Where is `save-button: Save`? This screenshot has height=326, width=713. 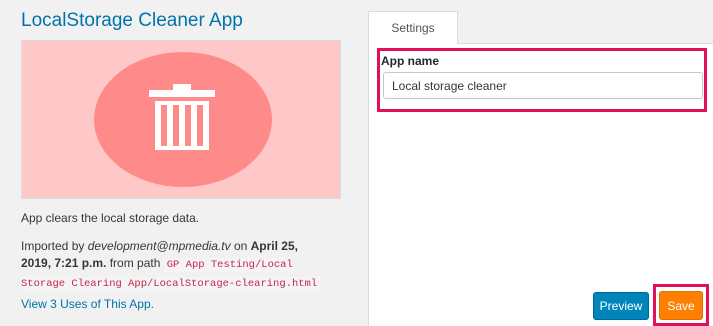
save-button: Save is located at coordinates (681, 305).